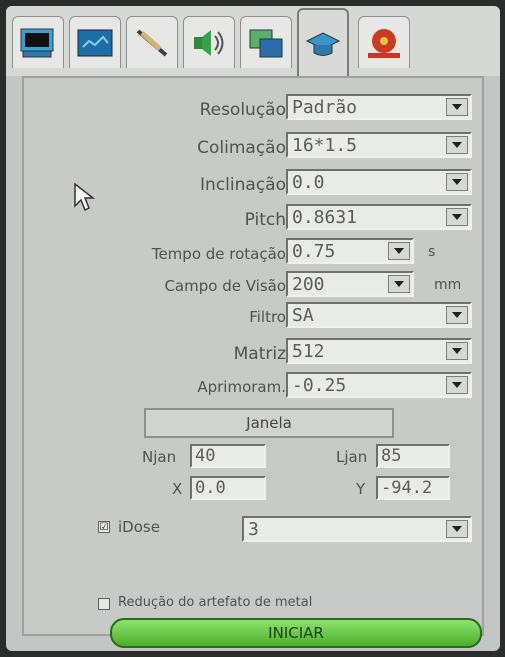 Image resolution: width=505 pixels, height=657 pixels. What do you see at coordinates (139, 527) in the screenshot?
I see `idose-label: iDose` at bounding box center [139, 527].